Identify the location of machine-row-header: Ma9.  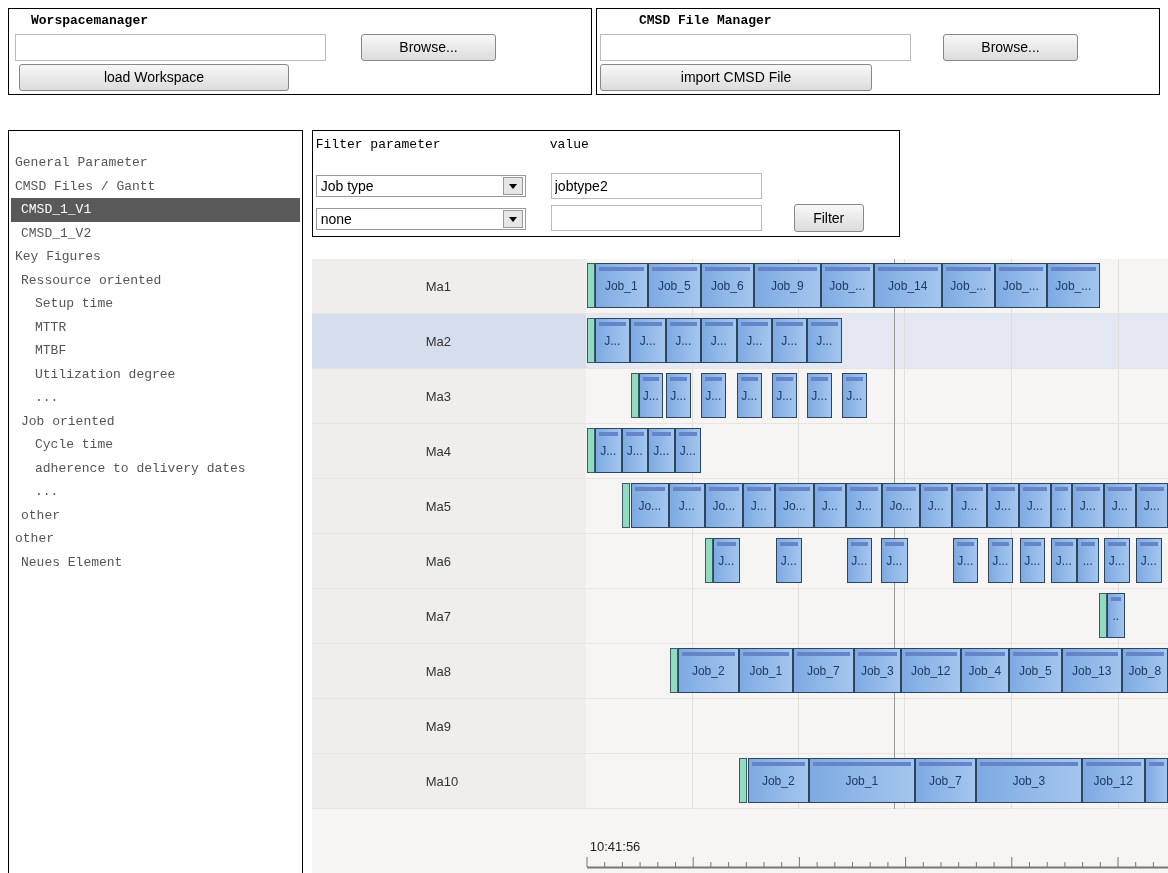
(448, 726).